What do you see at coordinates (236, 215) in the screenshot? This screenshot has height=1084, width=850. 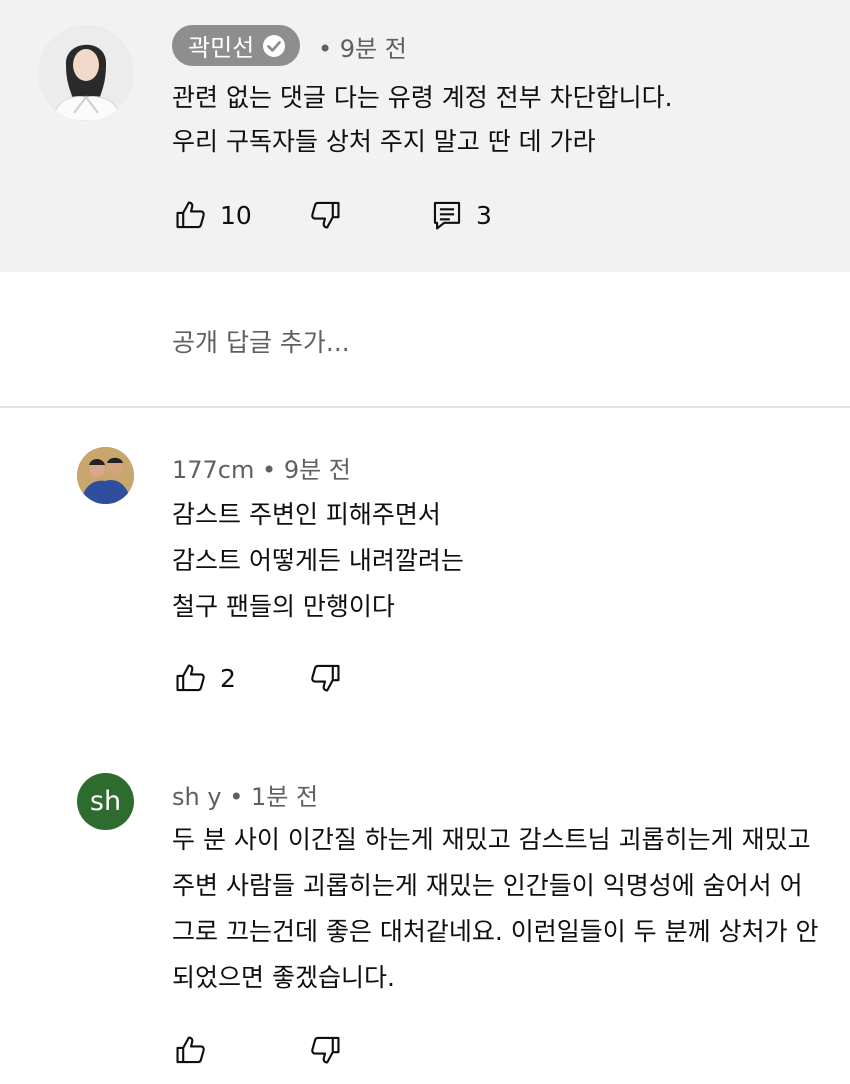 I see `like-count: 10` at bounding box center [236, 215].